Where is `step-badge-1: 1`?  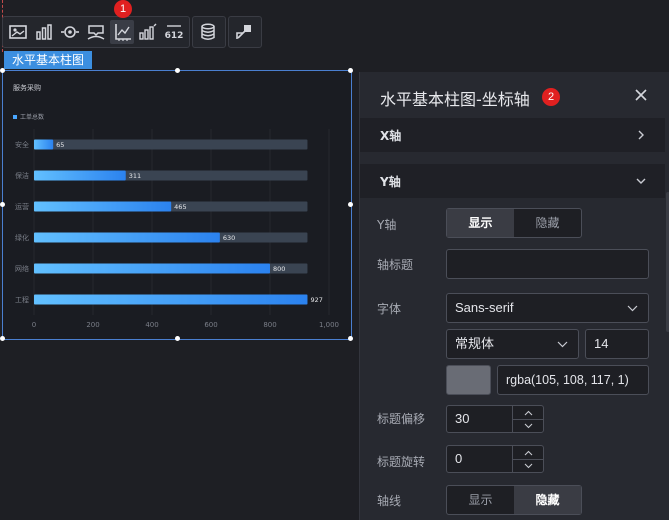
step-badge-1: 1 is located at coordinates (123, 9).